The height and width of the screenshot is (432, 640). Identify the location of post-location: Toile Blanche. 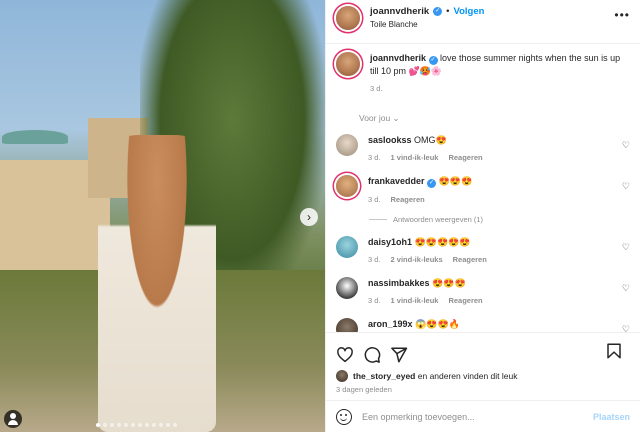
(427, 24).